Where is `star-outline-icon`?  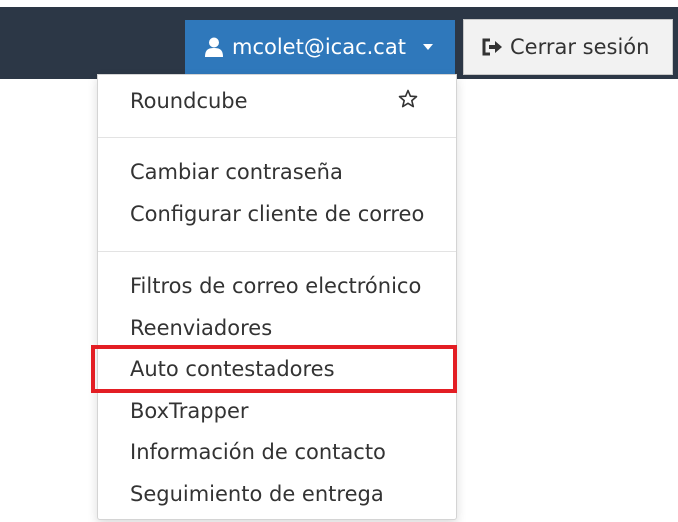
star-outline-icon is located at coordinates (408, 99).